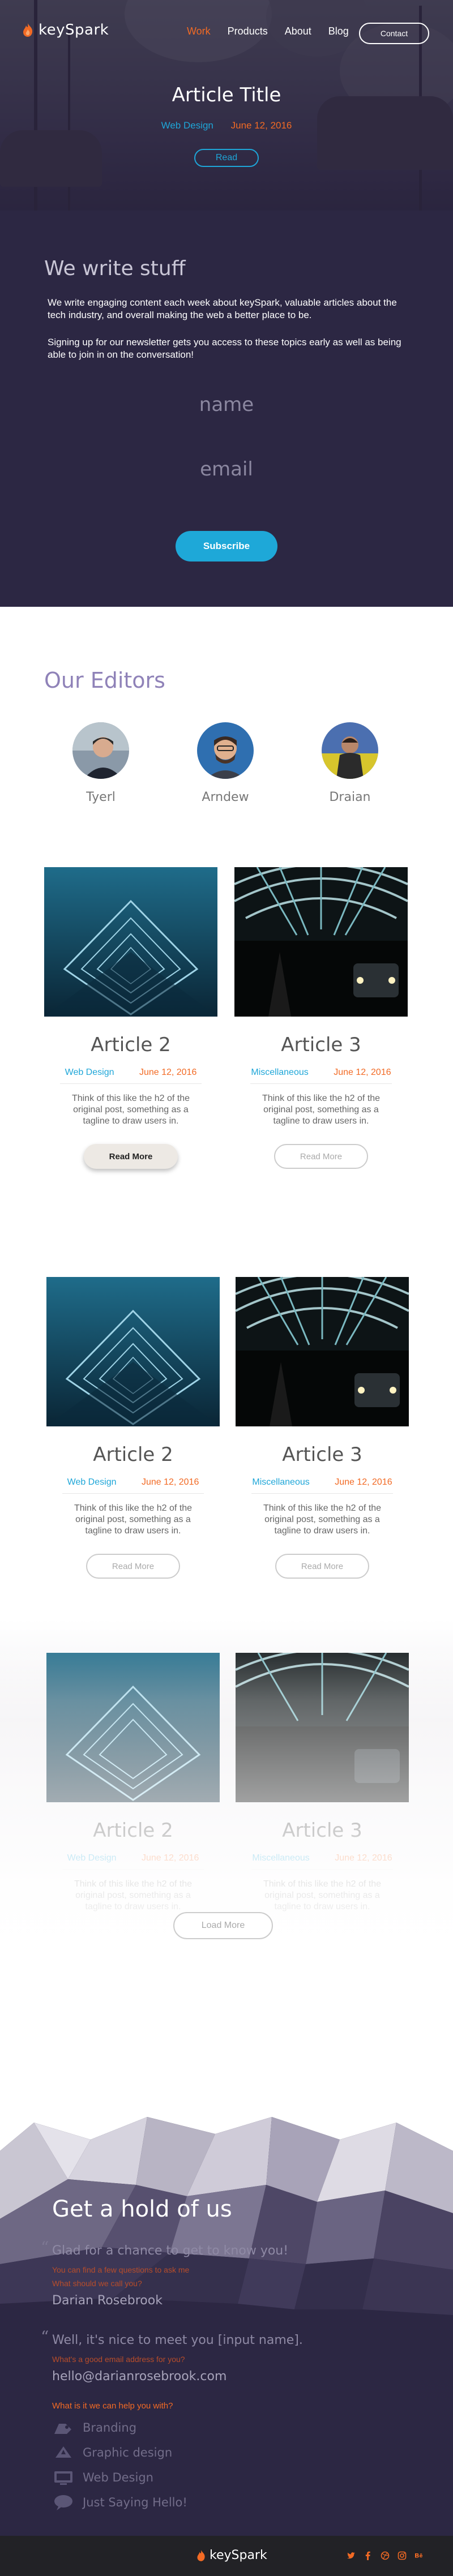 This screenshot has height=2576, width=453. What do you see at coordinates (276, 31) in the screenshot?
I see `nav-links: Work Products About Blog` at bounding box center [276, 31].